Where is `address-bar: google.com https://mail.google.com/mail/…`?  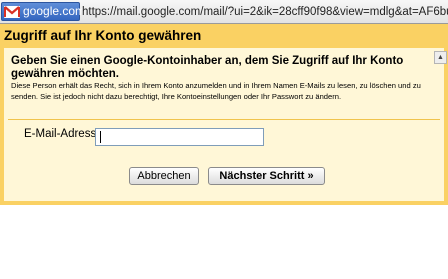 address-bar: google.com https://mail.google.com/mail/… is located at coordinates (224, 12).